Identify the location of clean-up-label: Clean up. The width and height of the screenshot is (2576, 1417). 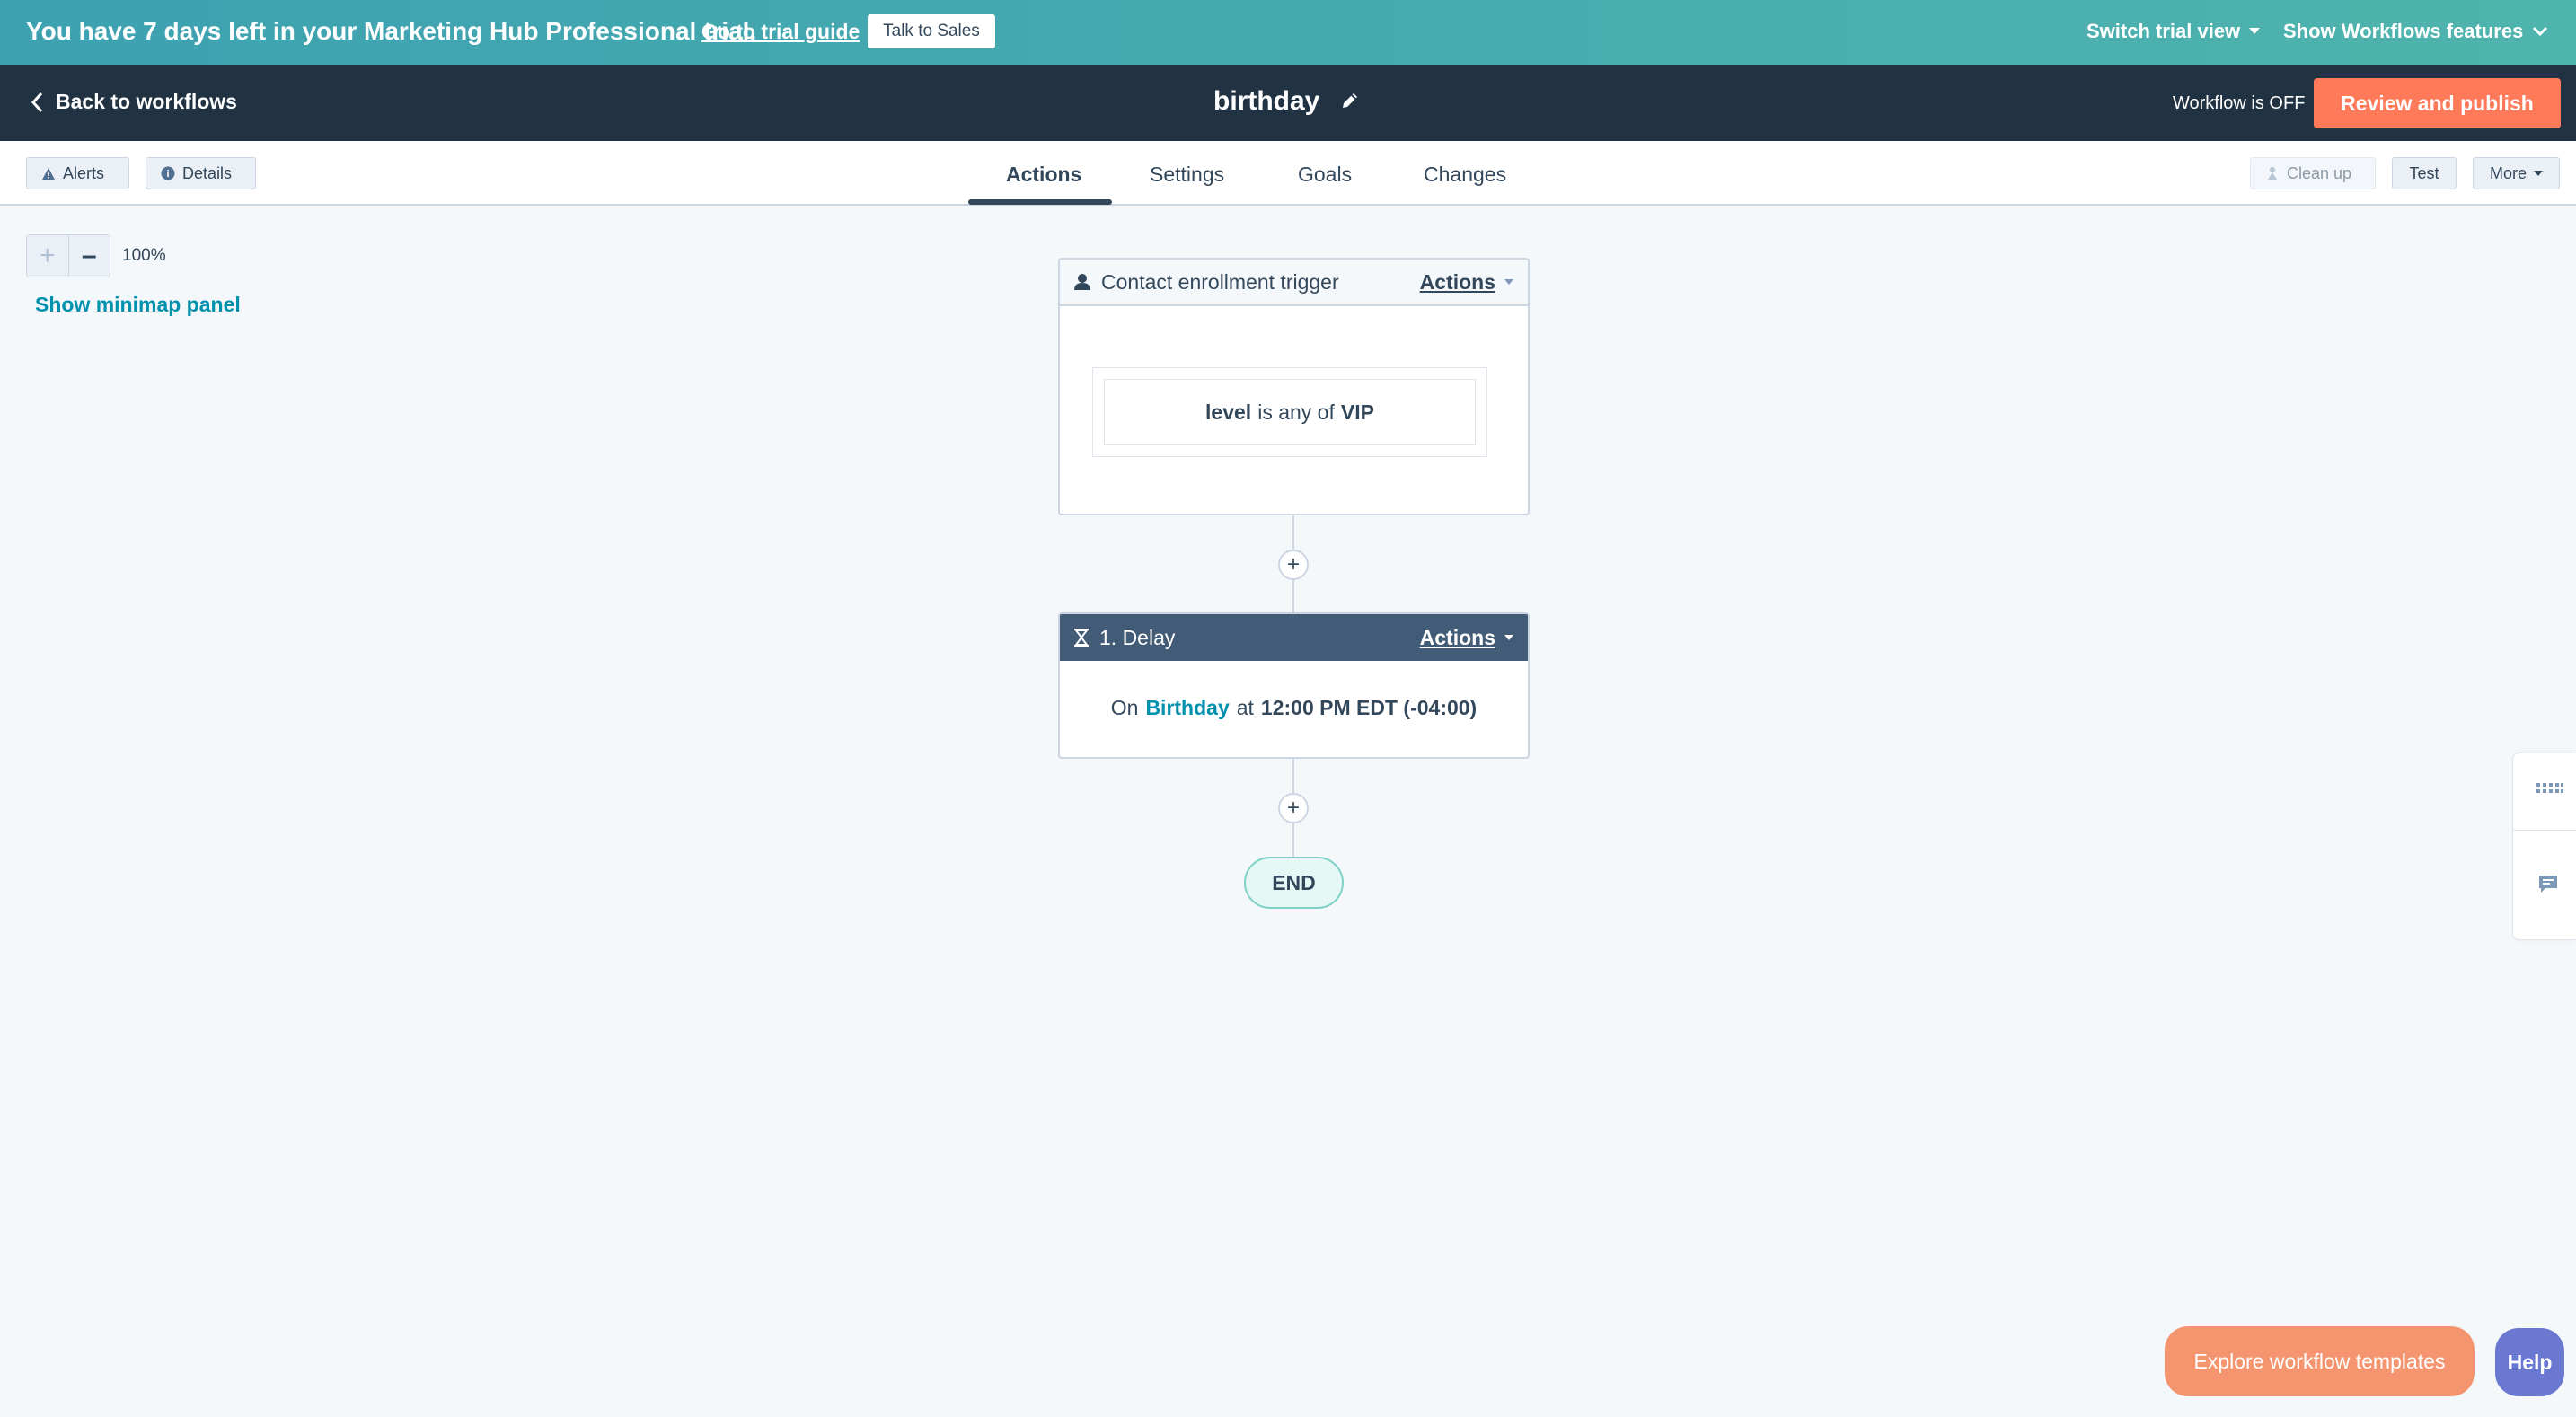
(2319, 172).